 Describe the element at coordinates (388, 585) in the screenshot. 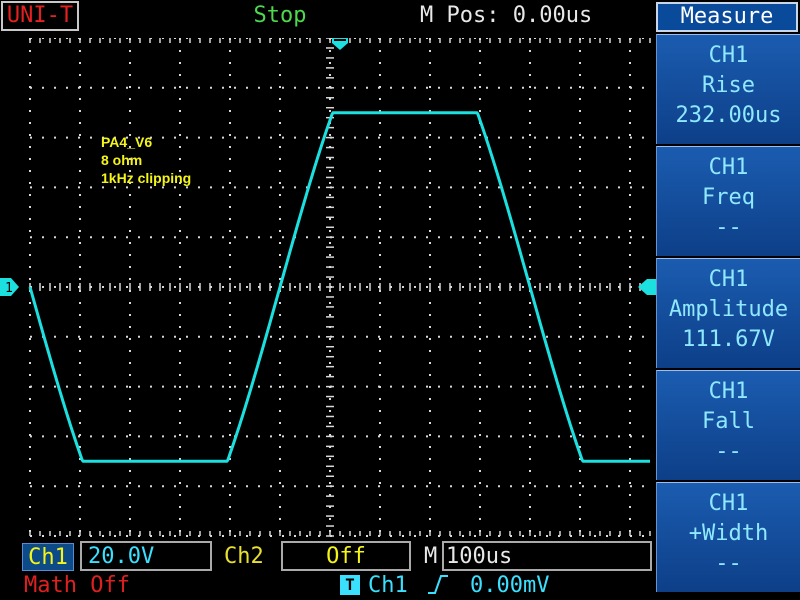

I see `trigger-source: Ch1` at that location.